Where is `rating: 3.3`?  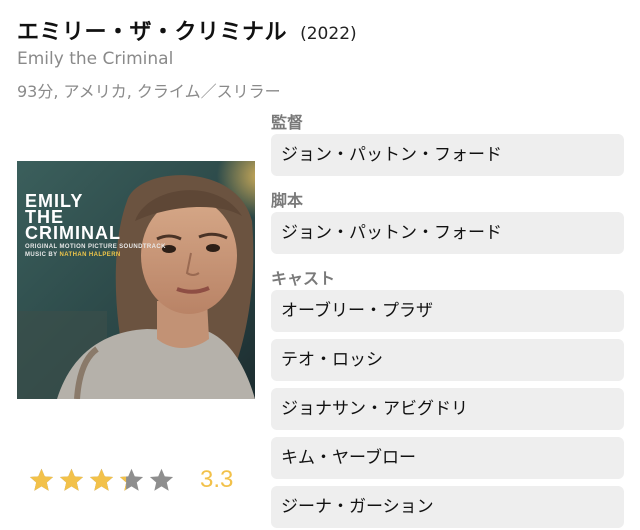
rating: 3.3 is located at coordinates (130, 480).